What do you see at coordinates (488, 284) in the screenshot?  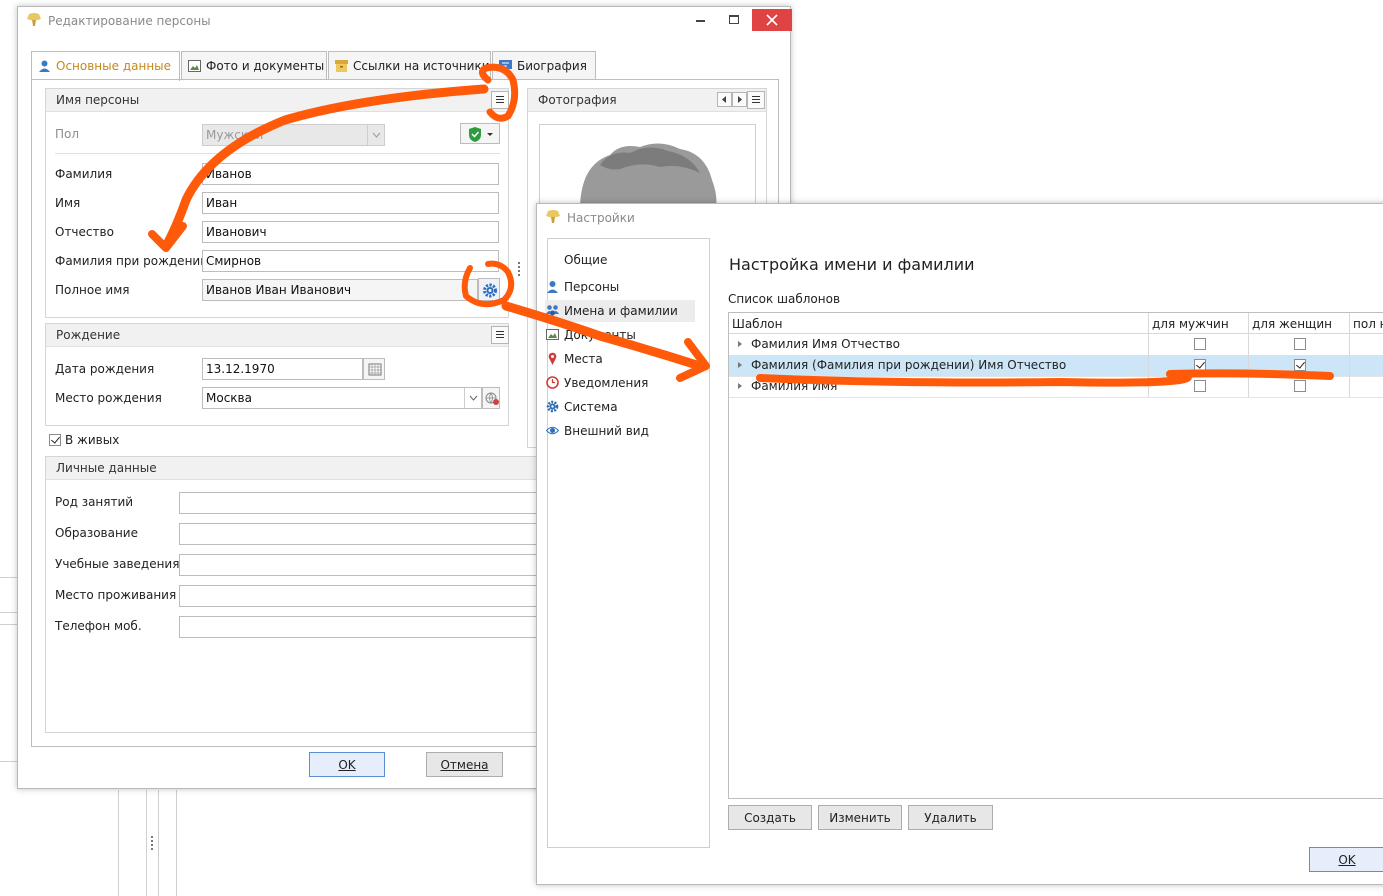 I see `annotation-circle-gear` at bounding box center [488, 284].